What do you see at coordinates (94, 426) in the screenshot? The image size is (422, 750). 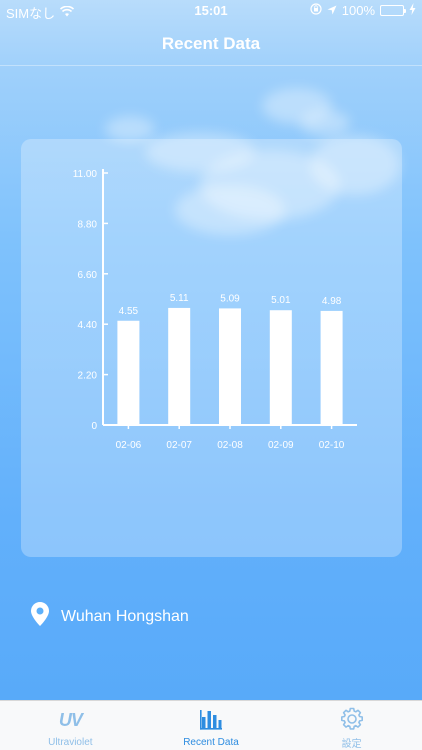 I see `y-tick-label: 0` at bounding box center [94, 426].